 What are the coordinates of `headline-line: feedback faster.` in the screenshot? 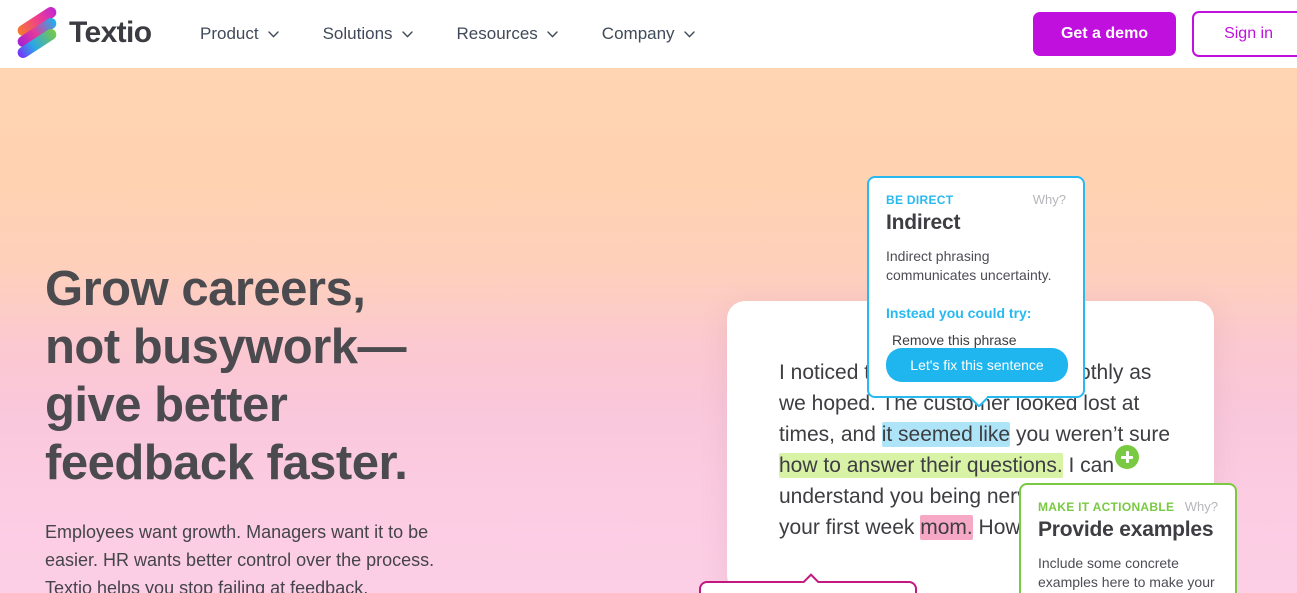 It's located at (226, 463).